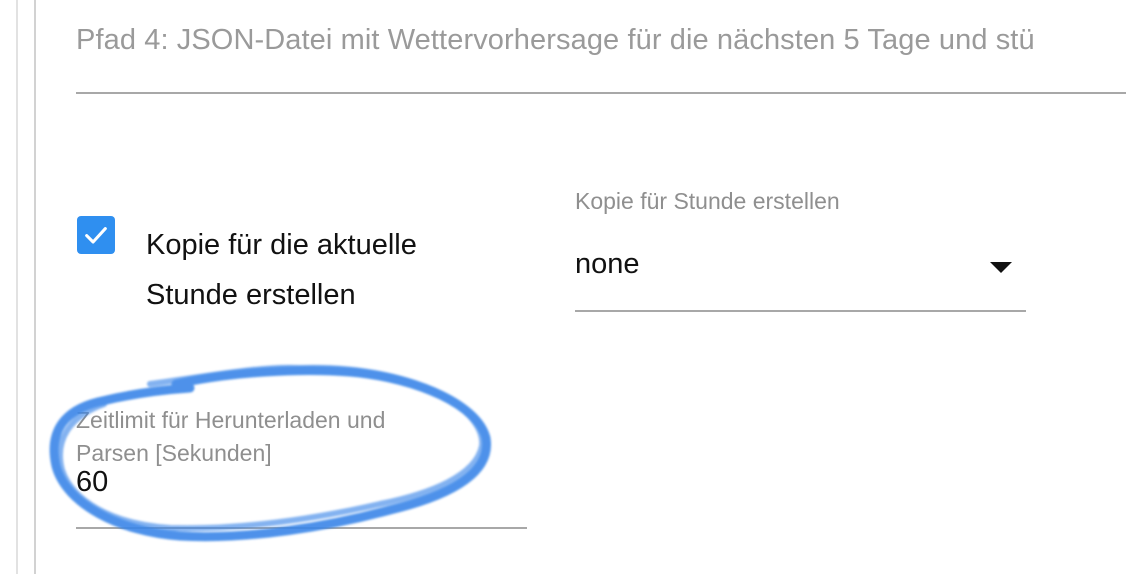 The width and height of the screenshot is (1126, 574). What do you see at coordinates (17, 287) in the screenshot?
I see `left-border-outer` at bounding box center [17, 287].